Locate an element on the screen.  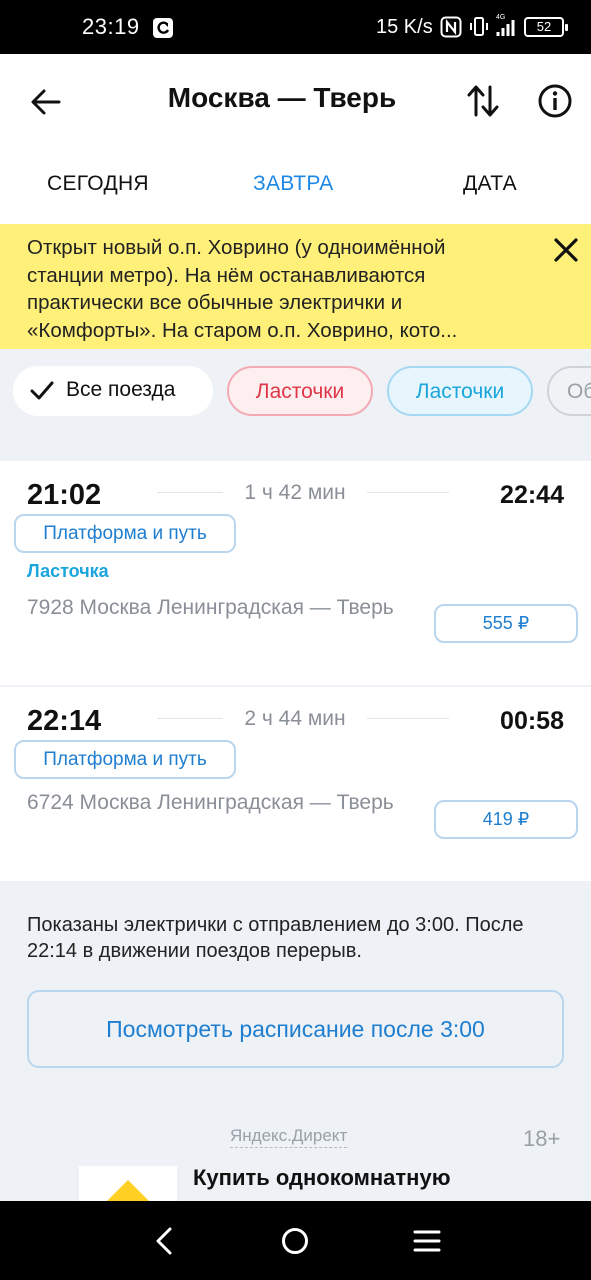
arrival-time: 22:44 is located at coordinates (532, 495).